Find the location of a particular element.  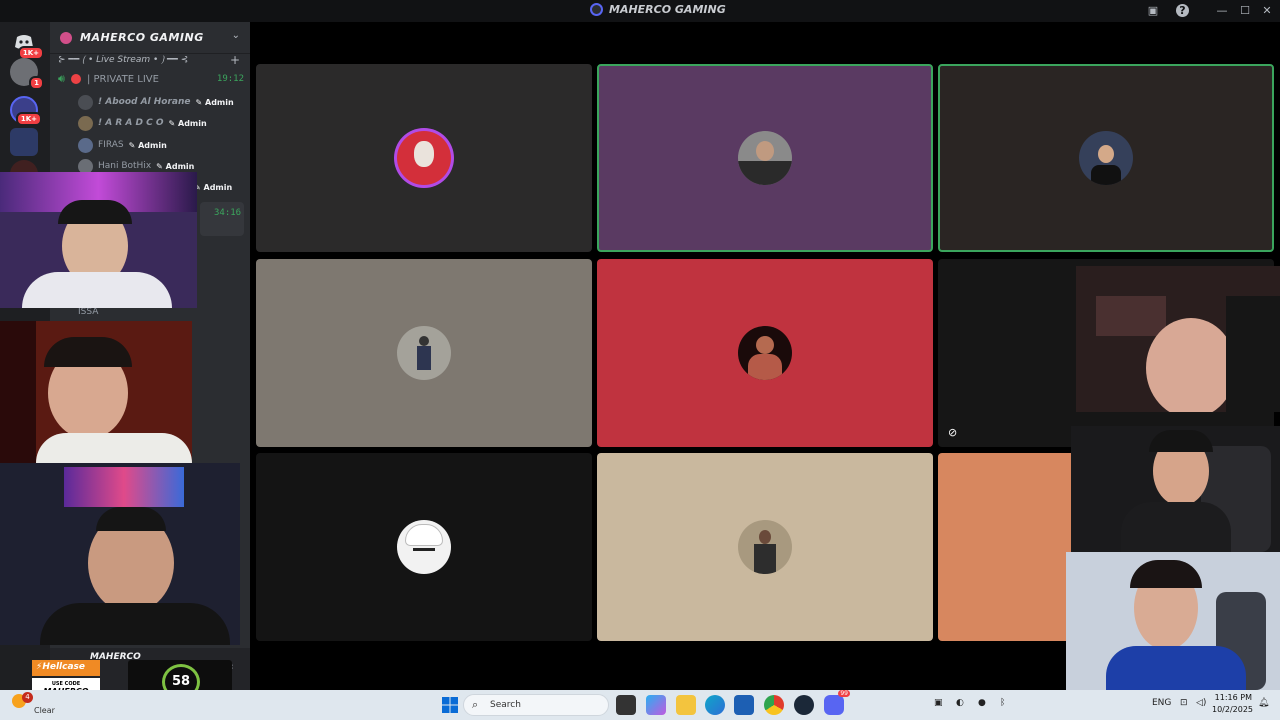

discord-unread-badge: 99 is located at coordinates (844, 693).